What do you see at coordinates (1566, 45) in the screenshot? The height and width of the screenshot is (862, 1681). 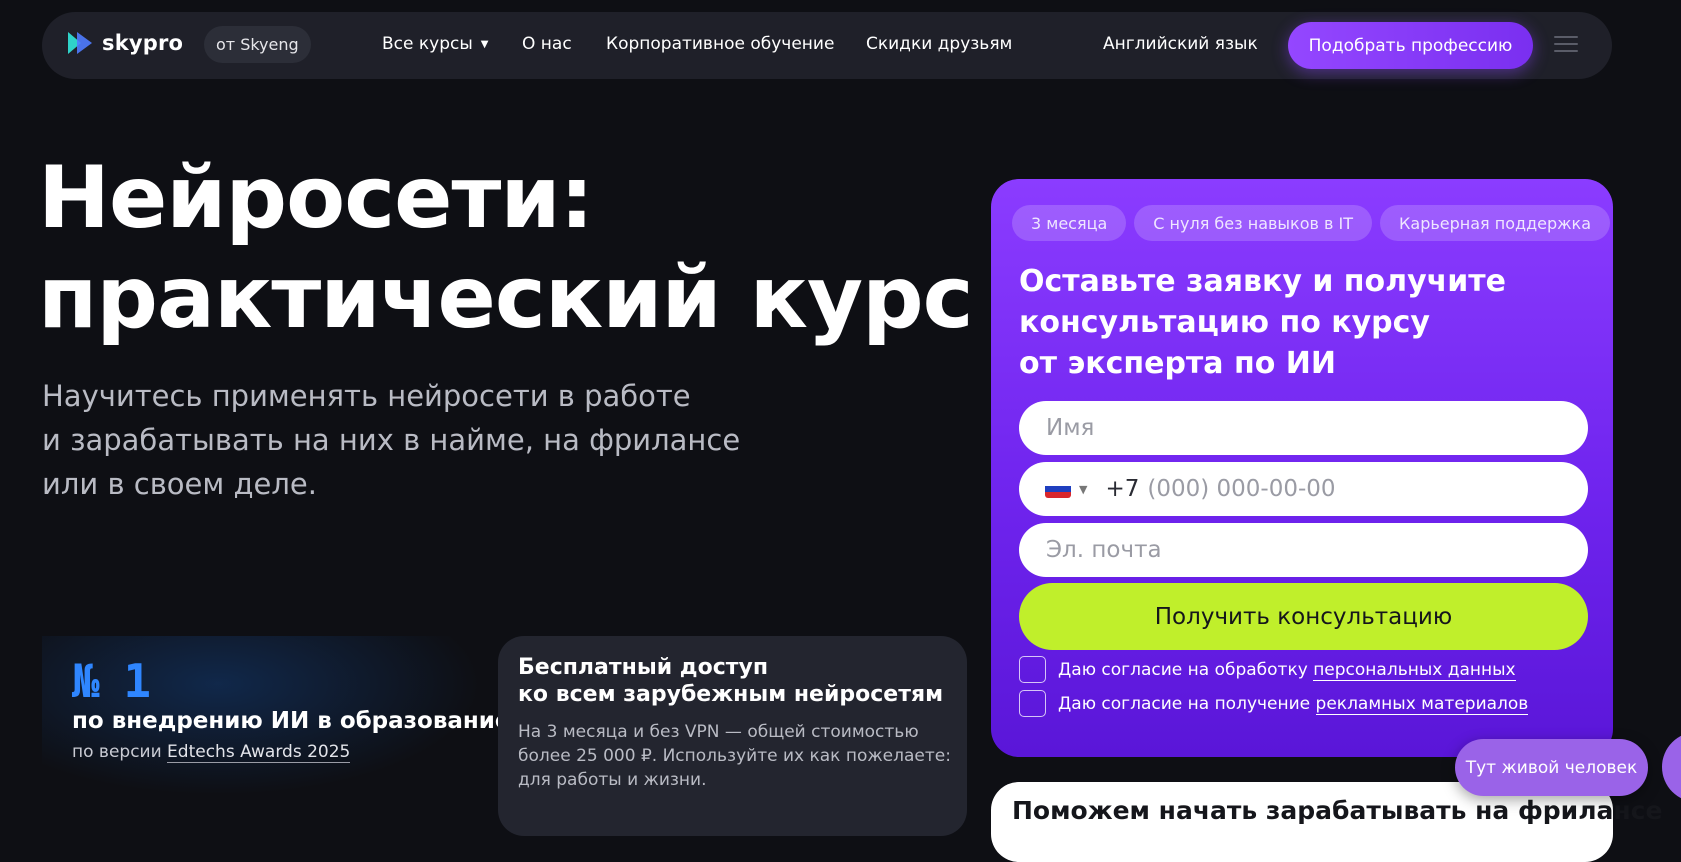 I see `menu-icon` at bounding box center [1566, 45].